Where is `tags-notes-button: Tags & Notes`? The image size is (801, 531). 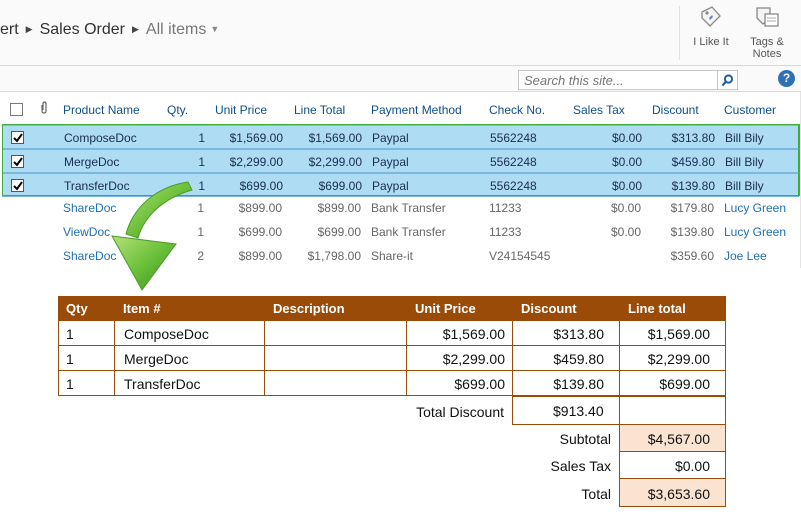 tags-notes-button: Tags & Notes is located at coordinates (767, 32).